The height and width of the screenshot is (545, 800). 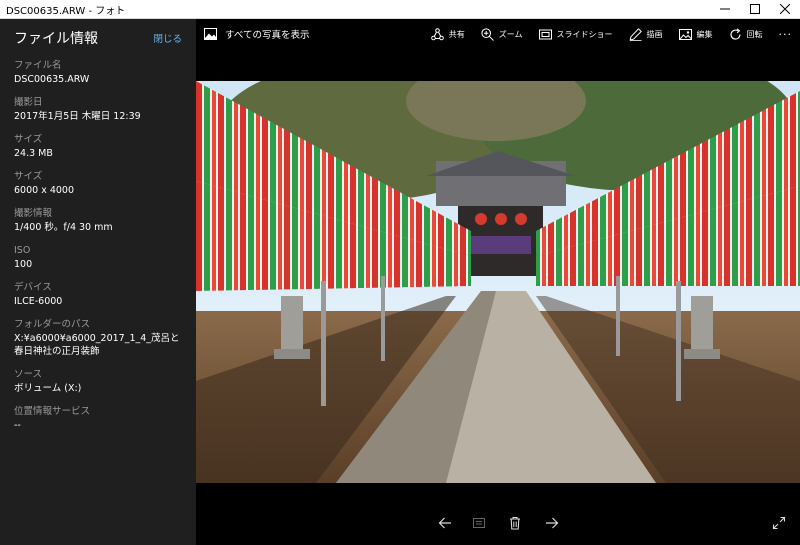 What do you see at coordinates (105, 183) in the screenshot?
I see `field-dimensions: サイズ 6000 x 4000` at bounding box center [105, 183].